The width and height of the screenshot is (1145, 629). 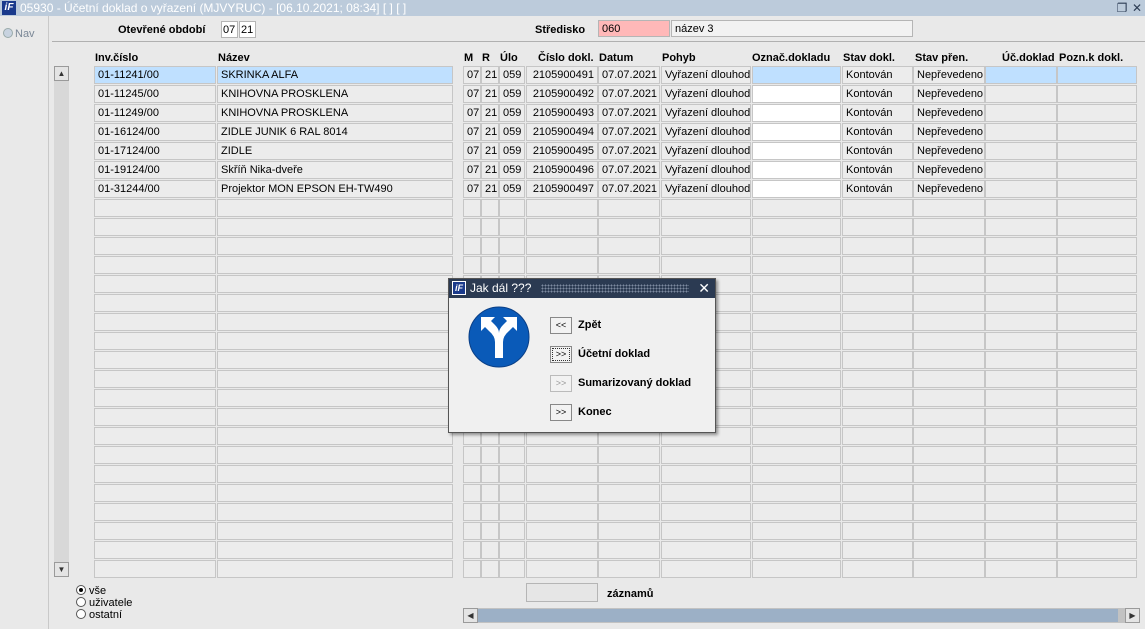 I want to click on nav-item: Nav, so click(x=19, y=34).